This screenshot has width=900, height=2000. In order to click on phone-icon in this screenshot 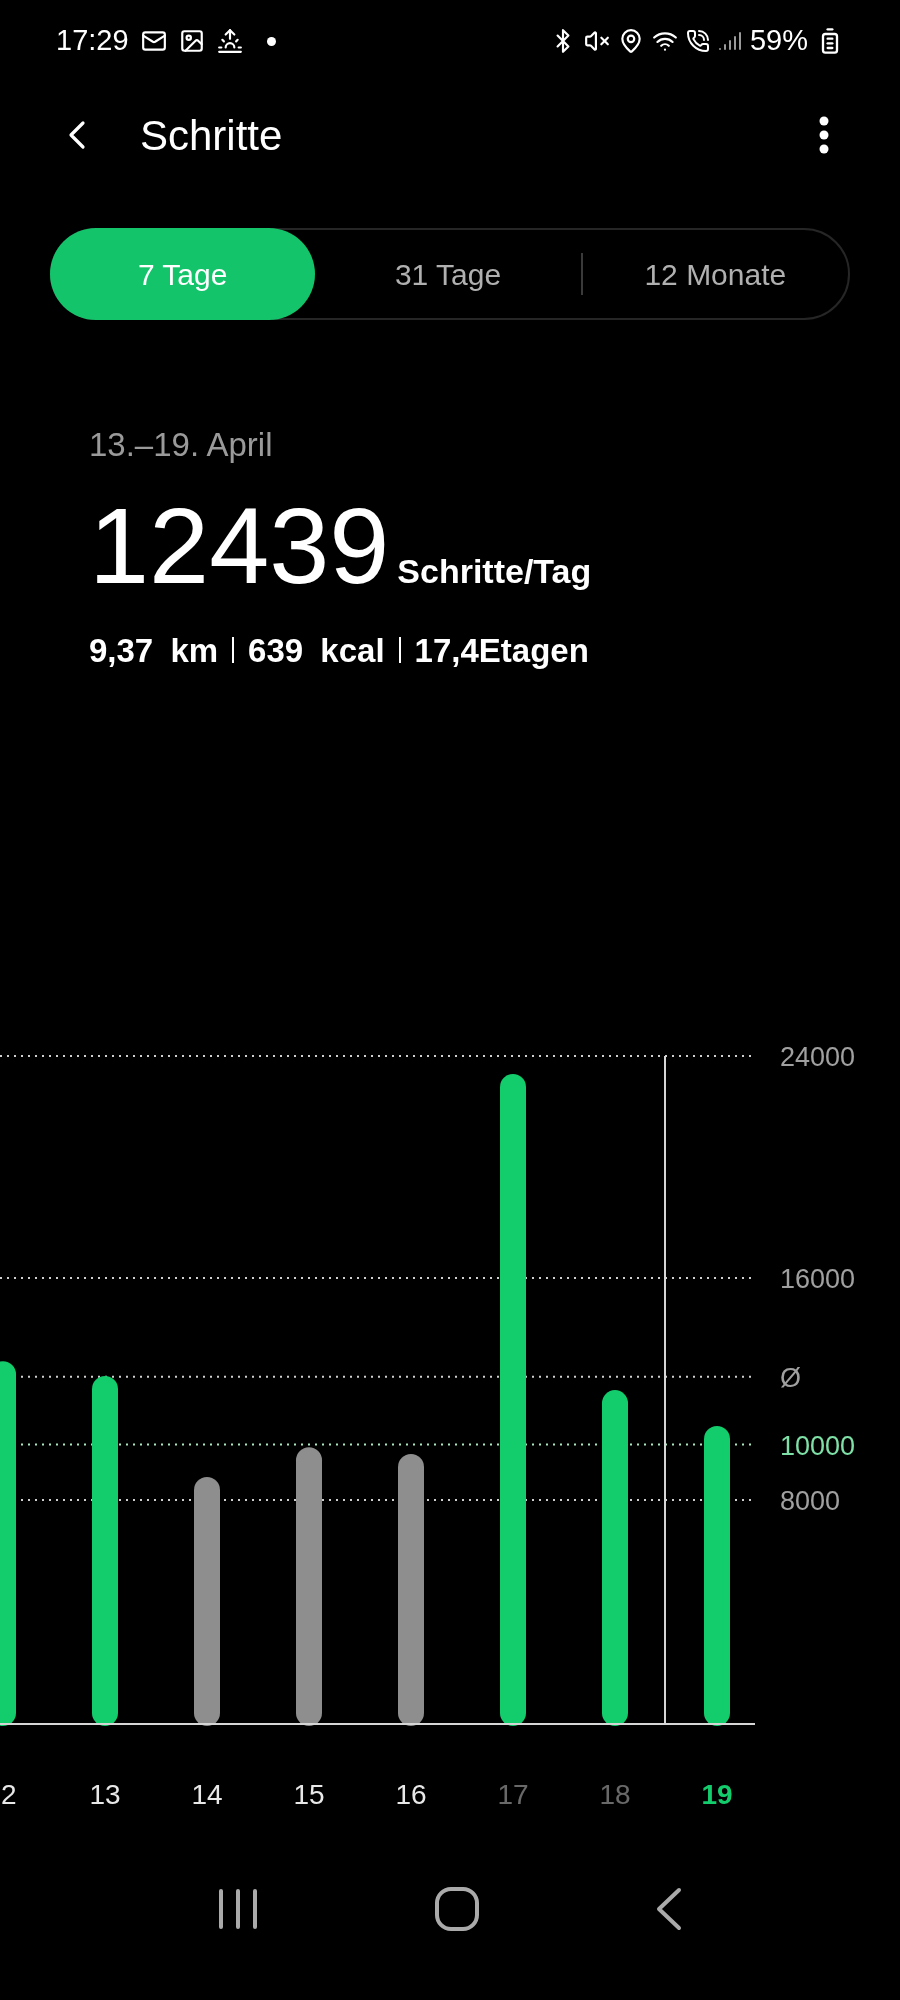, I will do `click(697, 41)`.